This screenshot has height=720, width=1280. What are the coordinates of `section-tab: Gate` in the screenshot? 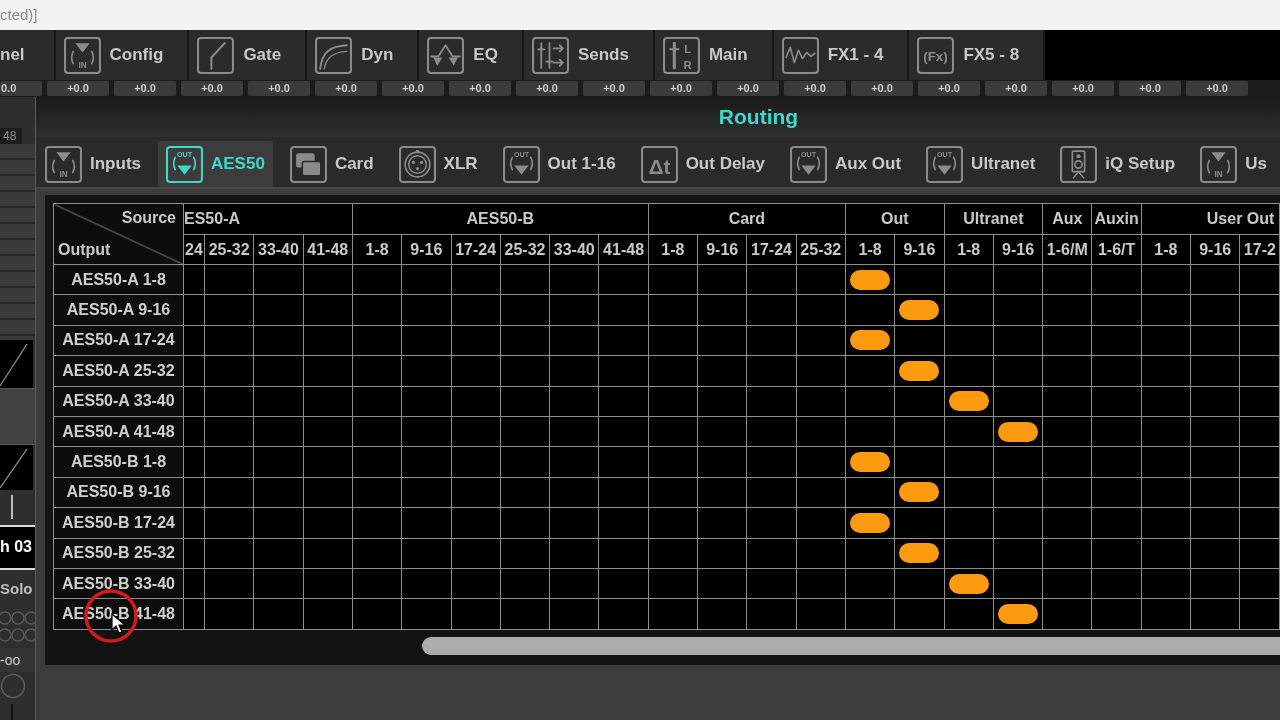 It's located at (248, 55).